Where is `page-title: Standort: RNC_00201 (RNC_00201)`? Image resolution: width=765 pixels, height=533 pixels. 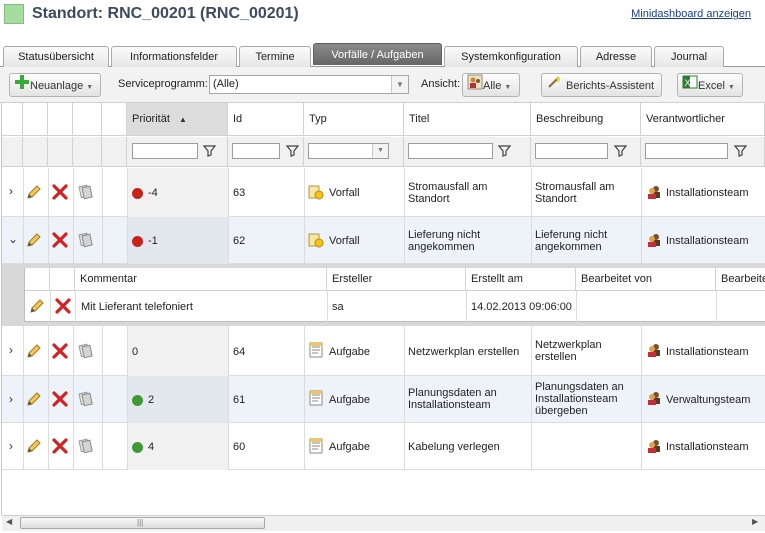
page-title: Standort: RNC_00201 (RNC_00201) is located at coordinates (165, 13).